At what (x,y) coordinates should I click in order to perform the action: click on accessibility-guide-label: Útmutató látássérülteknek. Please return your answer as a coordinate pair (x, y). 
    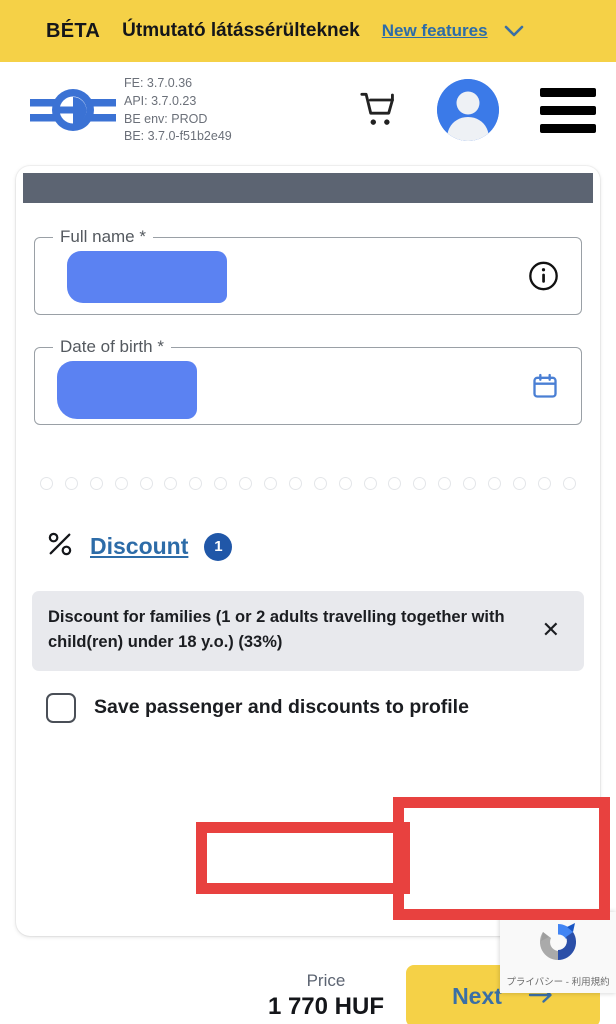
    Looking at the image, I should click on (241, 30).